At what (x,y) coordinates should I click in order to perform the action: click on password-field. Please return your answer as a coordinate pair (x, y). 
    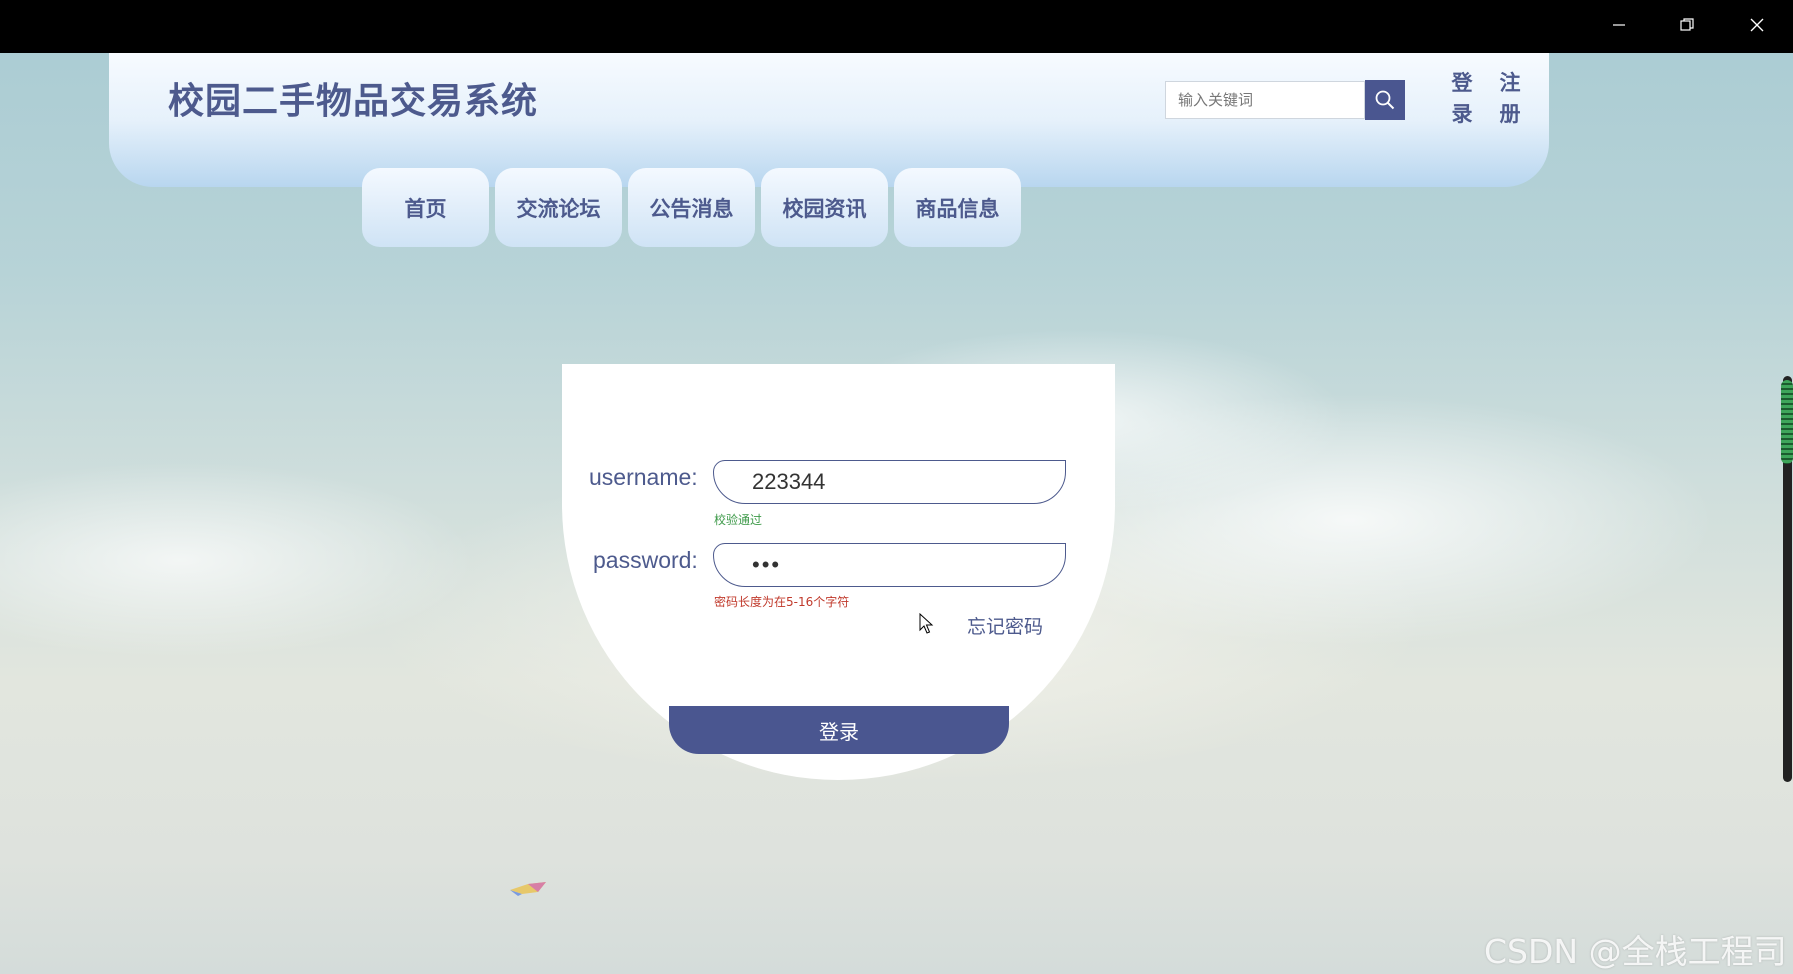
    Looking at the image, I should click on (889, 565).